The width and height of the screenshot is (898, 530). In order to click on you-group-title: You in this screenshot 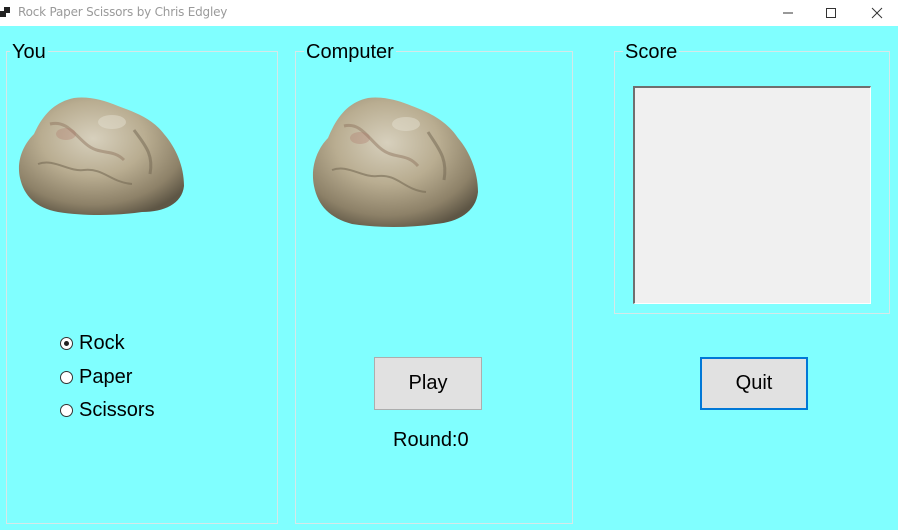, I will do `click(29, 52)`.